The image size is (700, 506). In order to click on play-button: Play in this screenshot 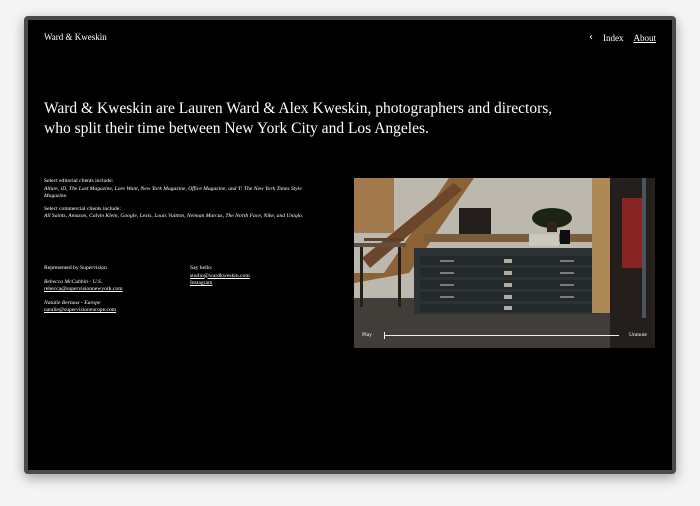, I will do `click(367, 335)`.